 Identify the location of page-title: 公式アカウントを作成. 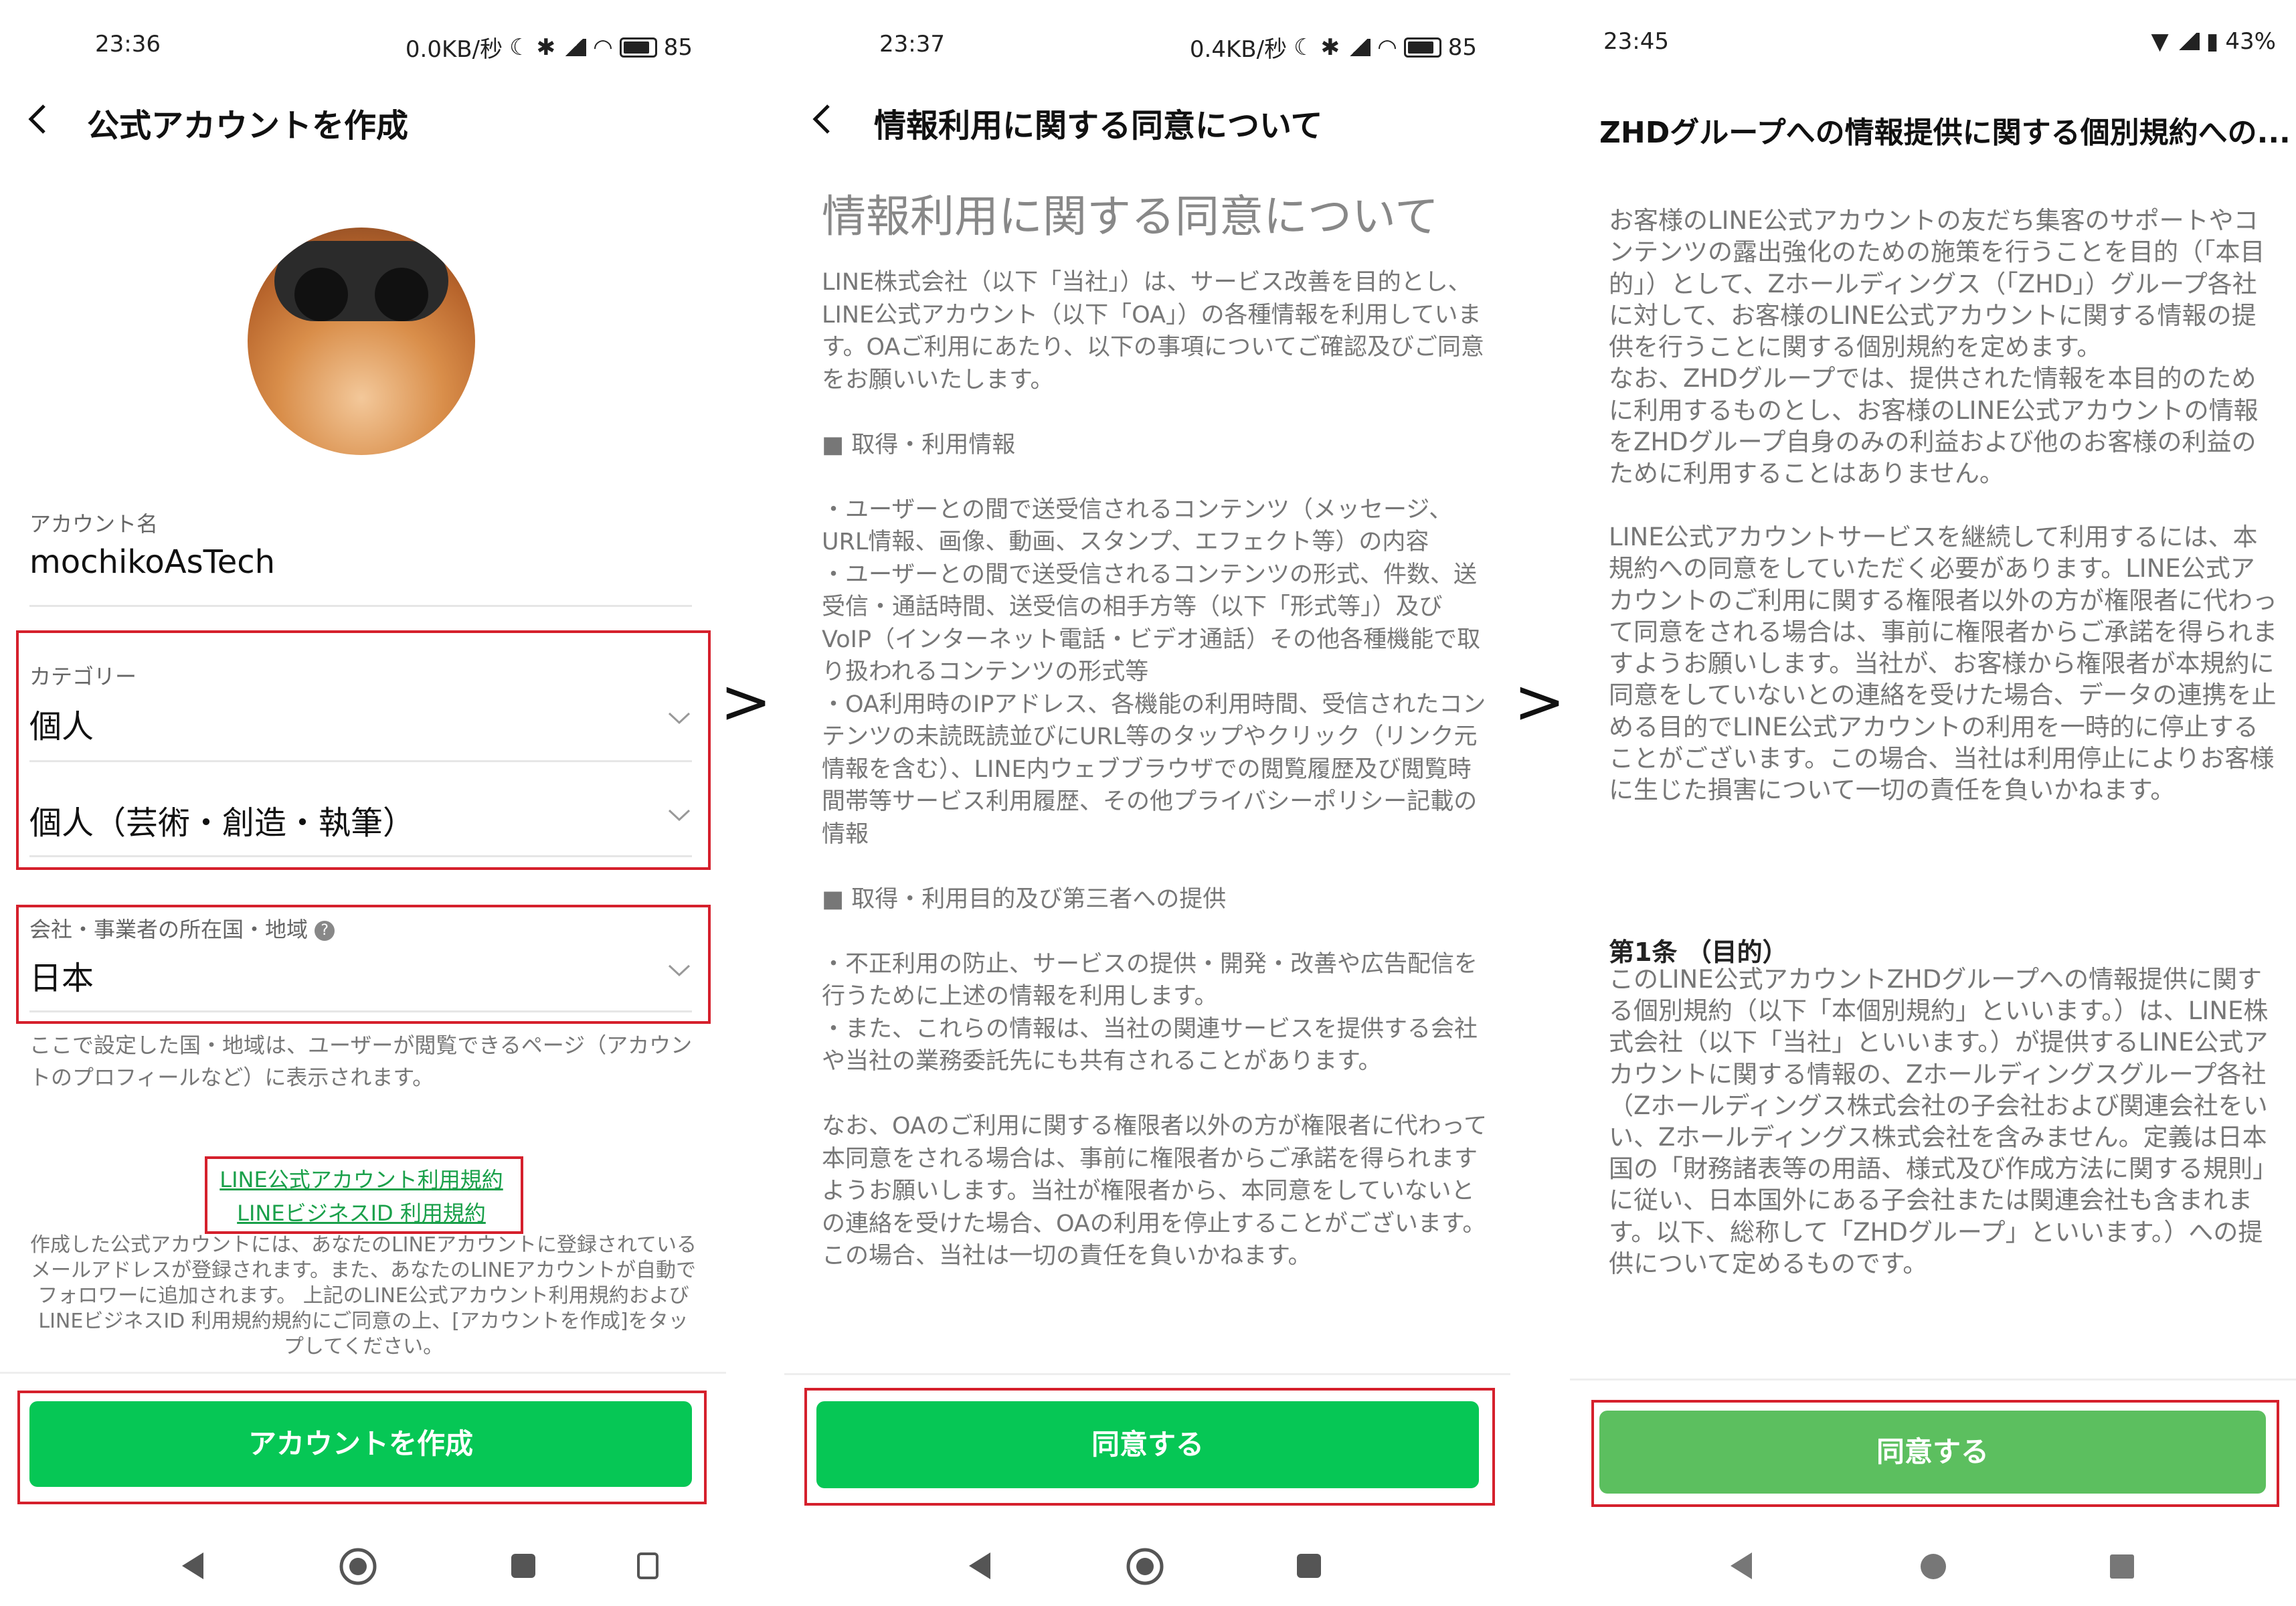
(248, 126).